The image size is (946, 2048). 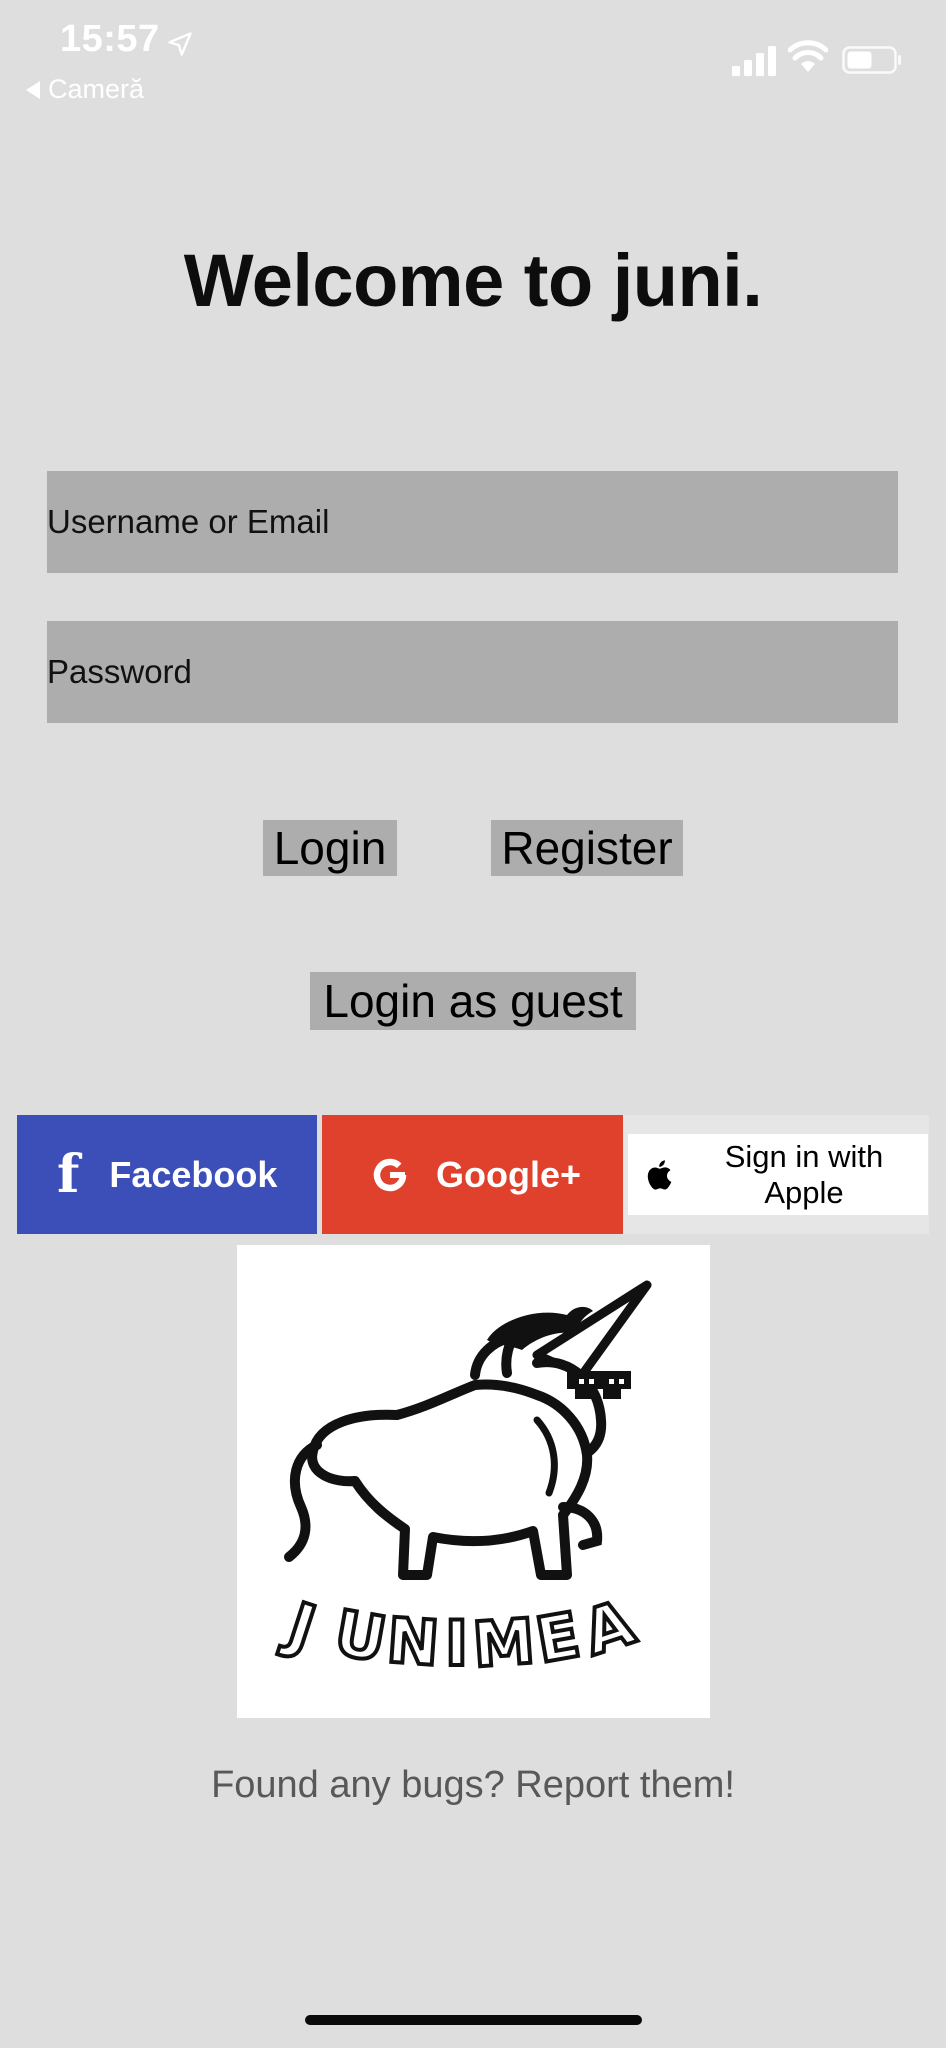 I want to click on wifi-icon, so click(x=808, y=56).